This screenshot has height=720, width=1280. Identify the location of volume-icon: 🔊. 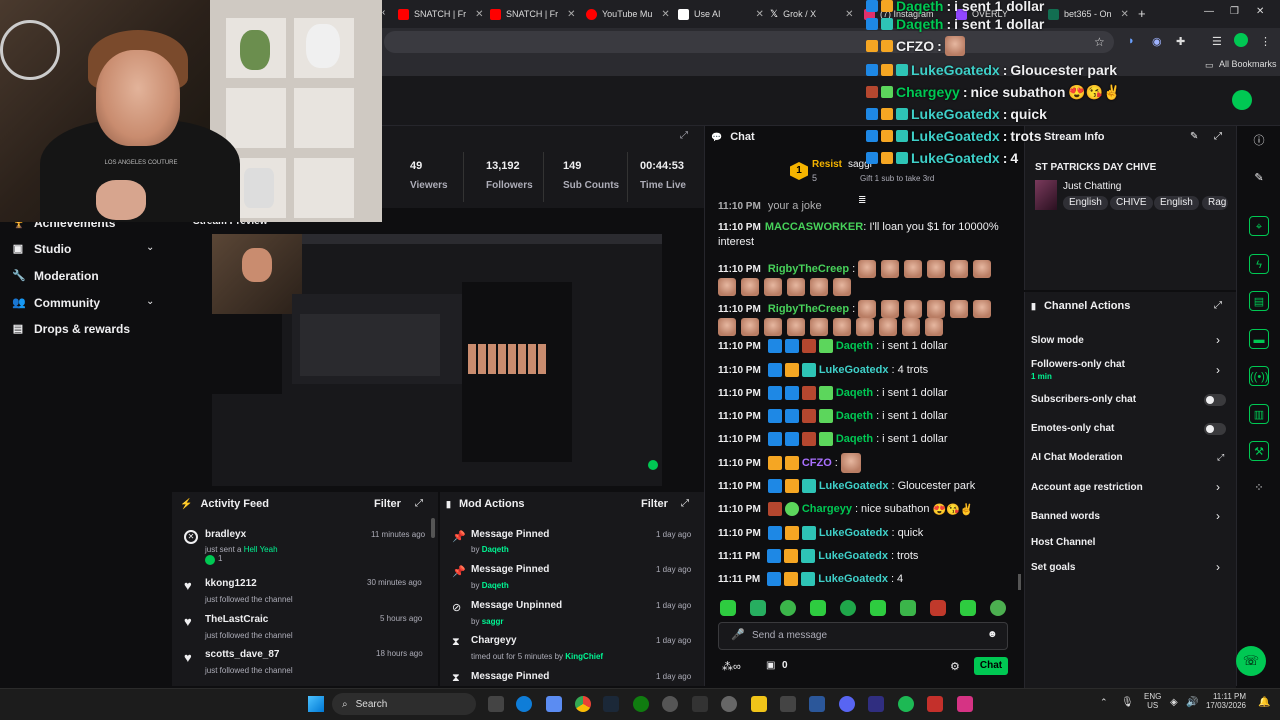
(1192, 702).